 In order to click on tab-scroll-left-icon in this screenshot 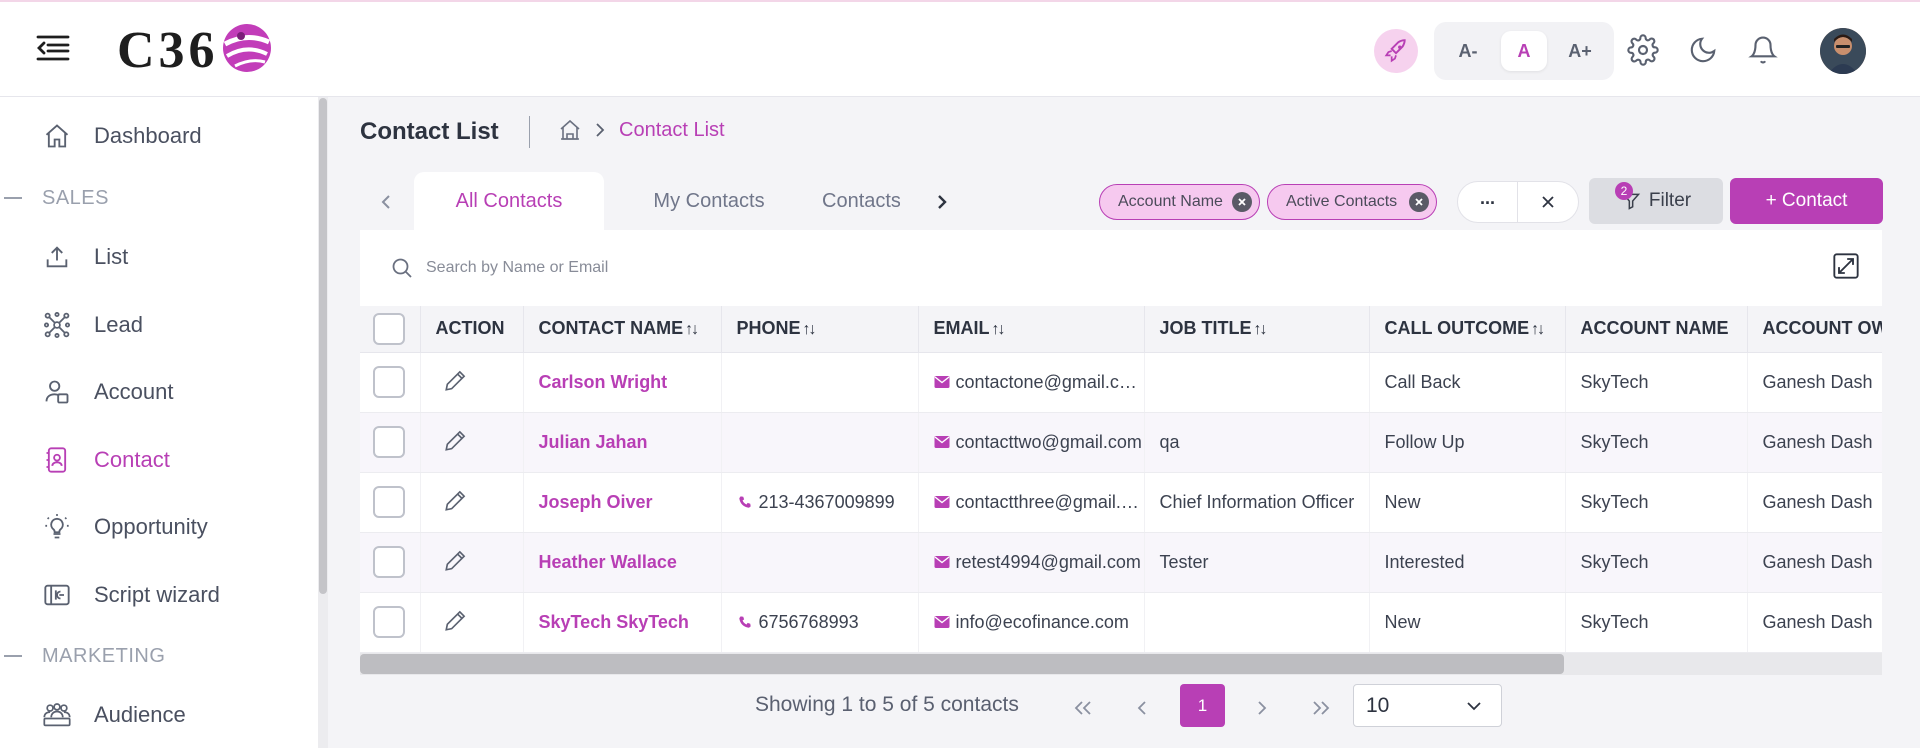, I will do `click(386, 202)`.